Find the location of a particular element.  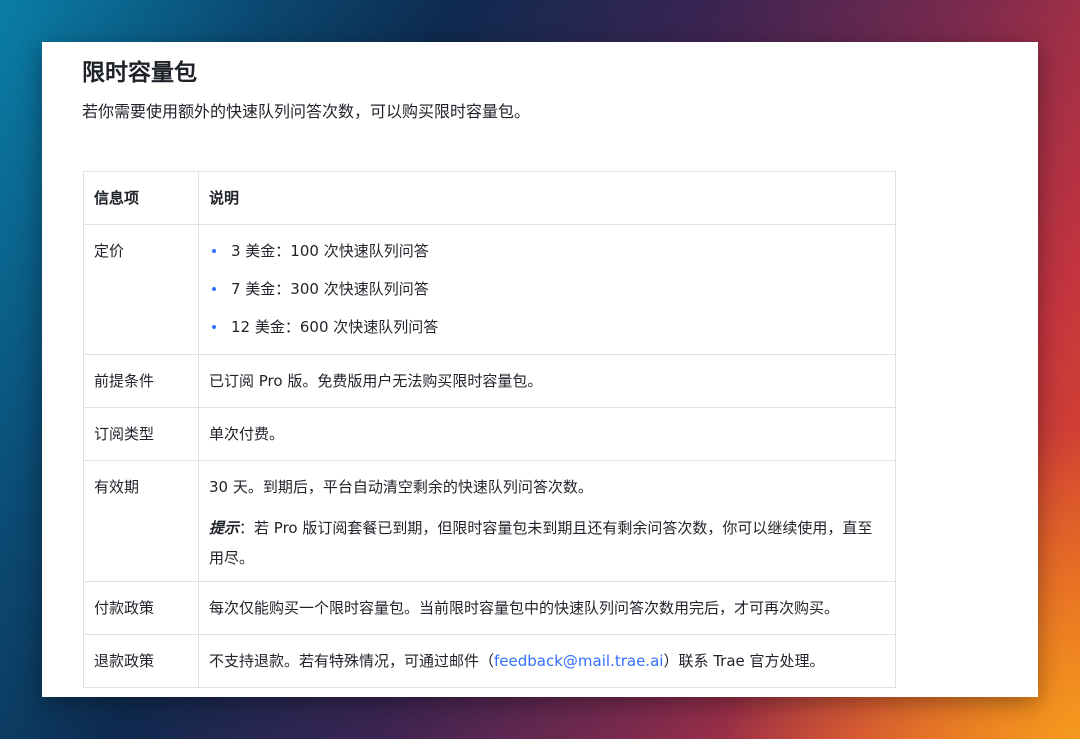

validity-value: 30 天。到期后，平台自动清空剩余的快速队列问答次数。 is located at coordinates (401, 487).